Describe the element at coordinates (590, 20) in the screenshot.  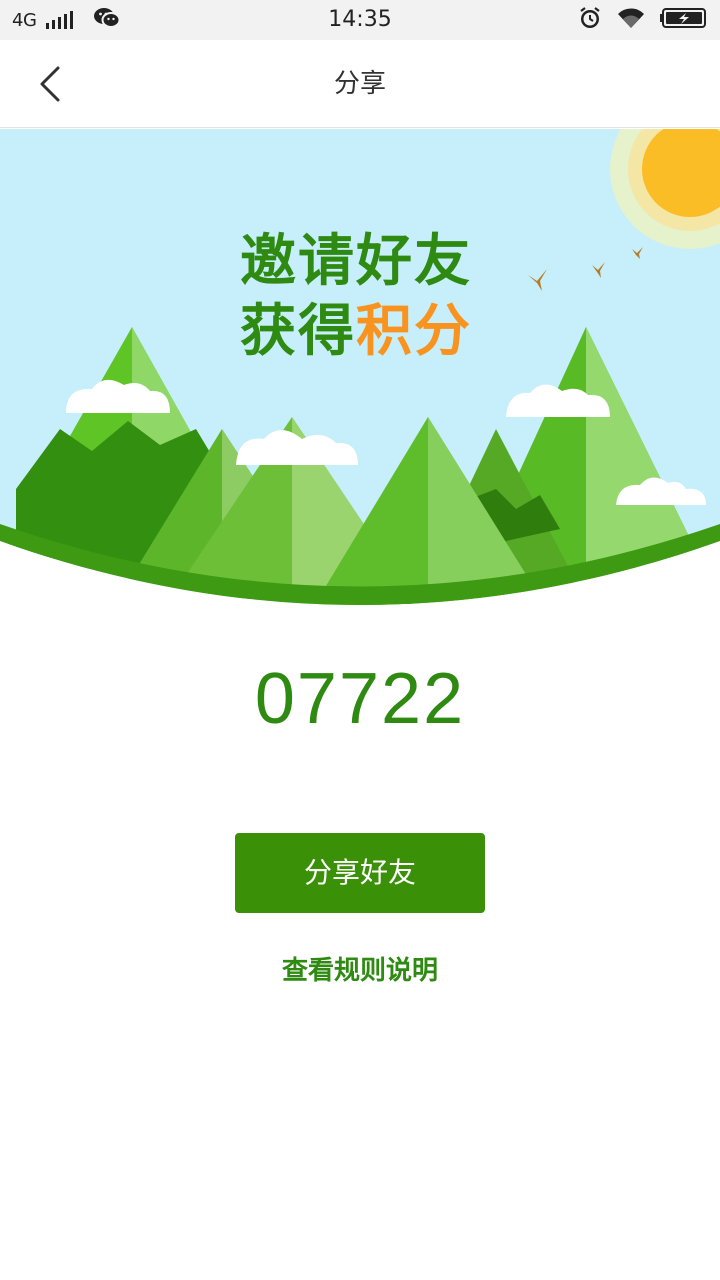
I see `alarm-icon` at that location.